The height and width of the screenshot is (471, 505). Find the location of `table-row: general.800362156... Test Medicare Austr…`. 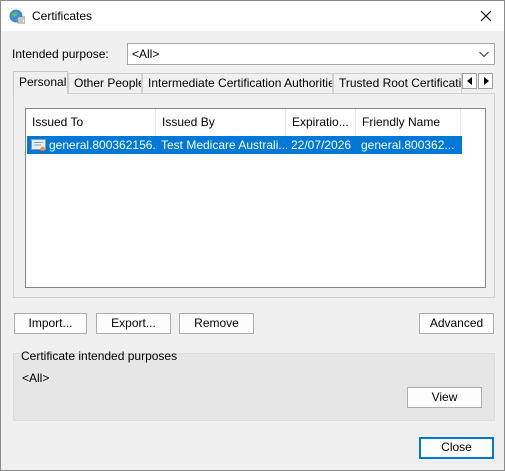

table-row: general.800362156... Test Medicare Austr… is located at coordinates (244, 145).